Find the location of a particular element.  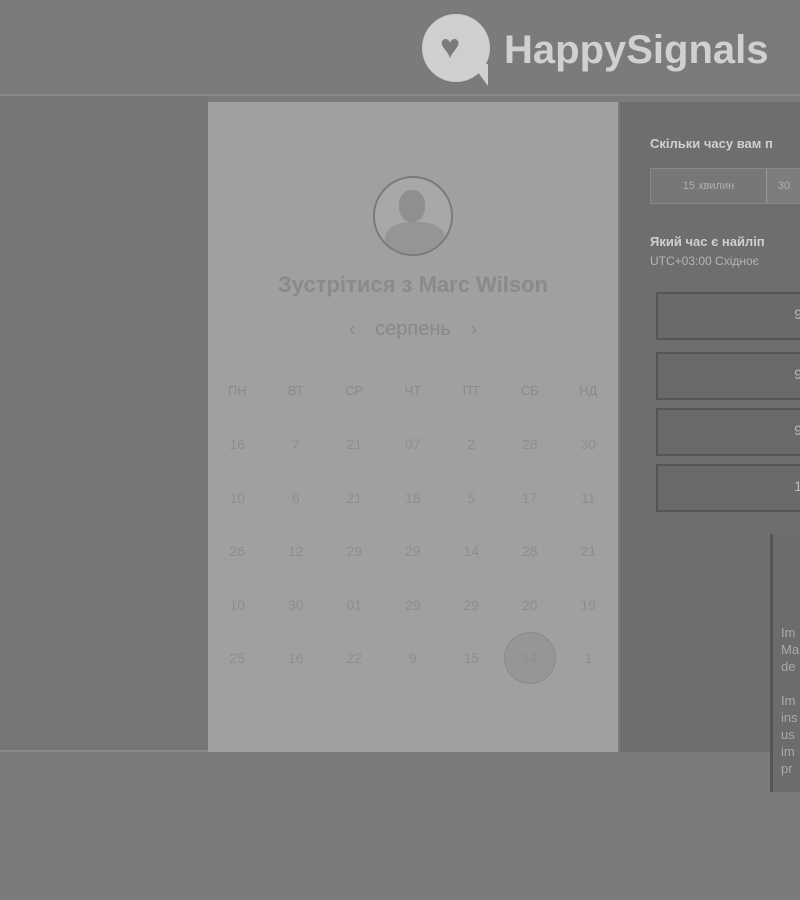

calendar-day: 19 is located at coordinates (588, 605).